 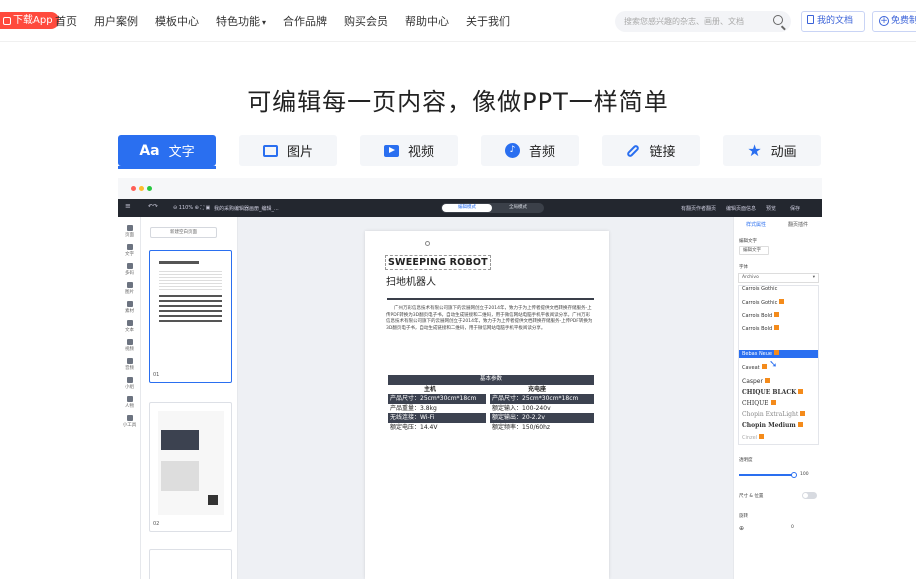 I want to click on tool-image: 图片, so click(x=129, y=288).